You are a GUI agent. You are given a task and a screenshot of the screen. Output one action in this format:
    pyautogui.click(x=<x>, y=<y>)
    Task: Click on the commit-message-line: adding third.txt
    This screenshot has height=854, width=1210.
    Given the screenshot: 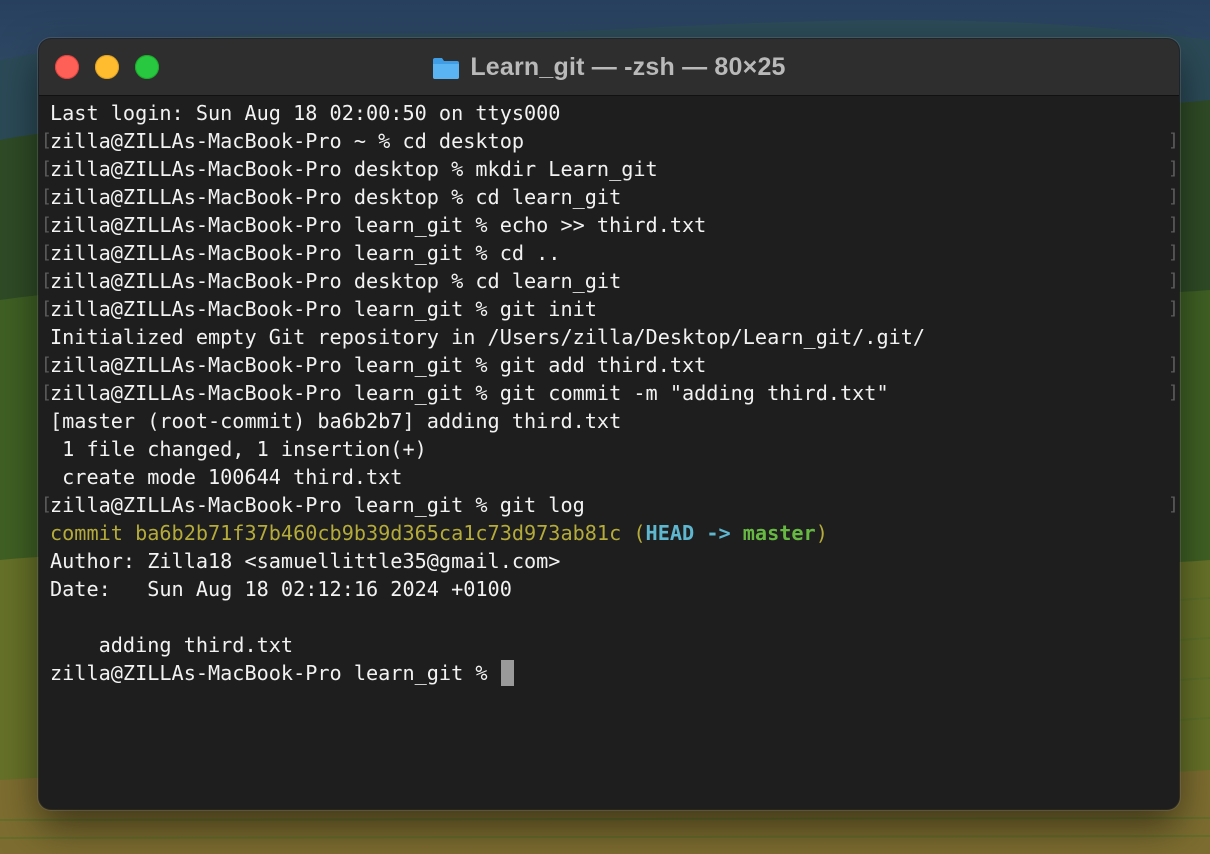 What is the action you would take?
    pyautogui.click(x=172, y=645)
    